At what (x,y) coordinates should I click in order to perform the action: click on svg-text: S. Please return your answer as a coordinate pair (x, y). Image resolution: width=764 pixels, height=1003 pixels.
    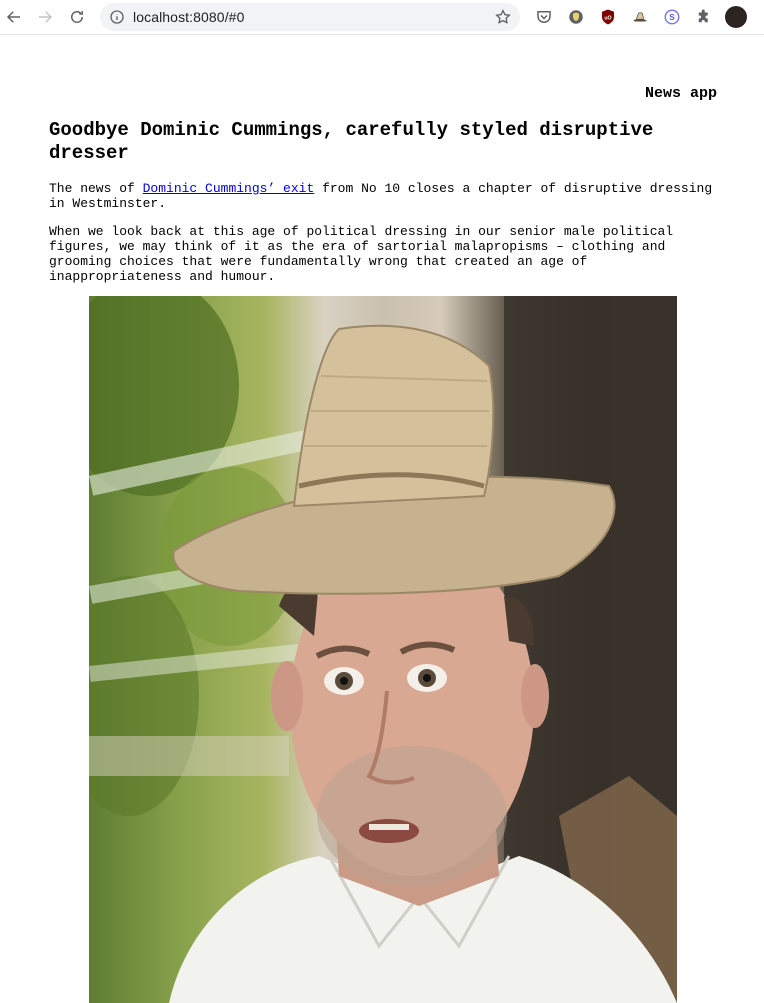
    Looking at the image, I should click on (672, 17).